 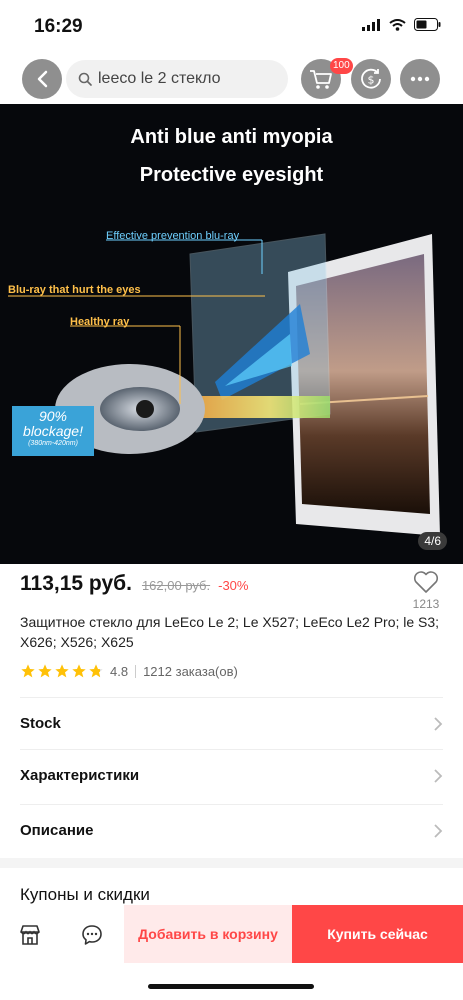 I want to click on status-bar: 16:29, so click(x=231, y=26).